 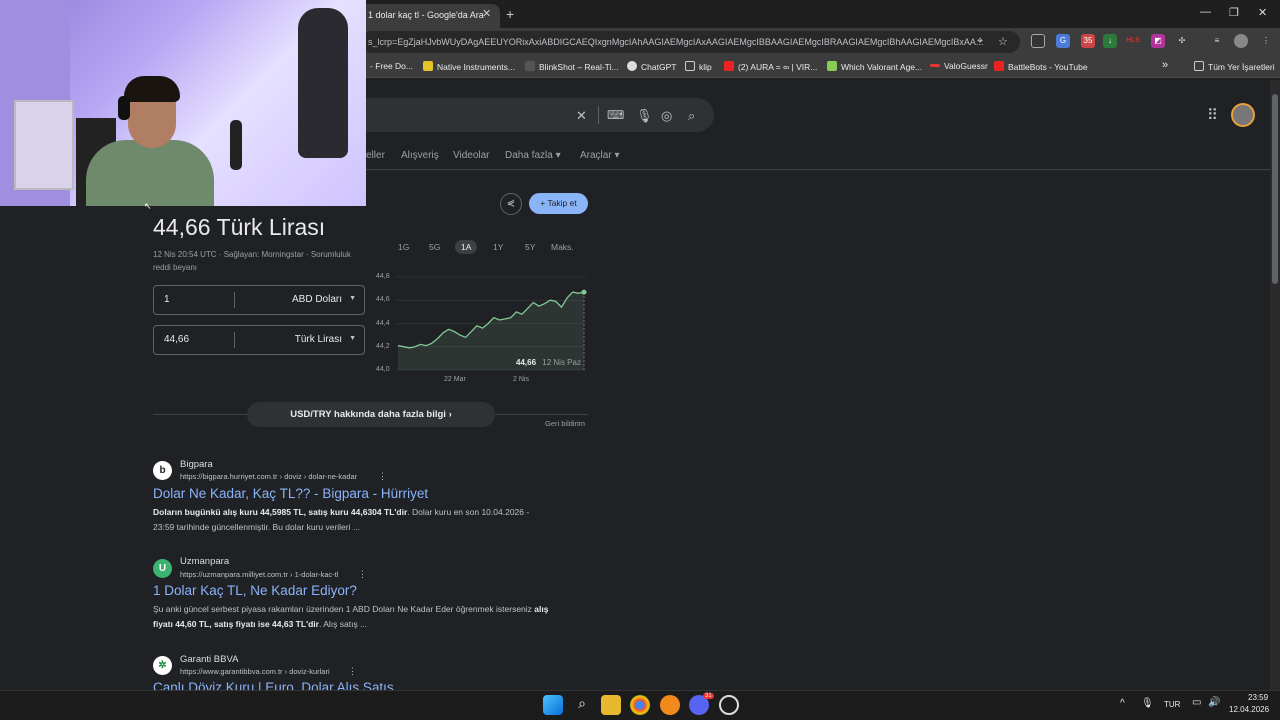 I want to click on tab-more: Daha fazla ▾, so click(x=533, y=155).